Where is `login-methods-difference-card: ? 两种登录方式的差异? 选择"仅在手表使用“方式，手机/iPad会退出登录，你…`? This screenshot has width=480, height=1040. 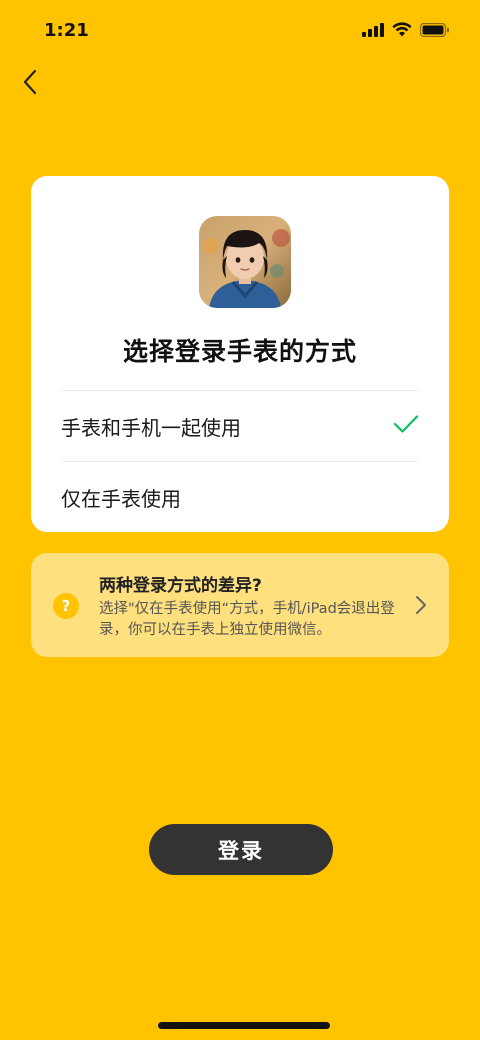
login-methods-difference-card: ? 两种登录方式的差异? 选择"仅在手表使用“方式，手机/iPad会退出登录，你… is located at coordinates (240, 605).